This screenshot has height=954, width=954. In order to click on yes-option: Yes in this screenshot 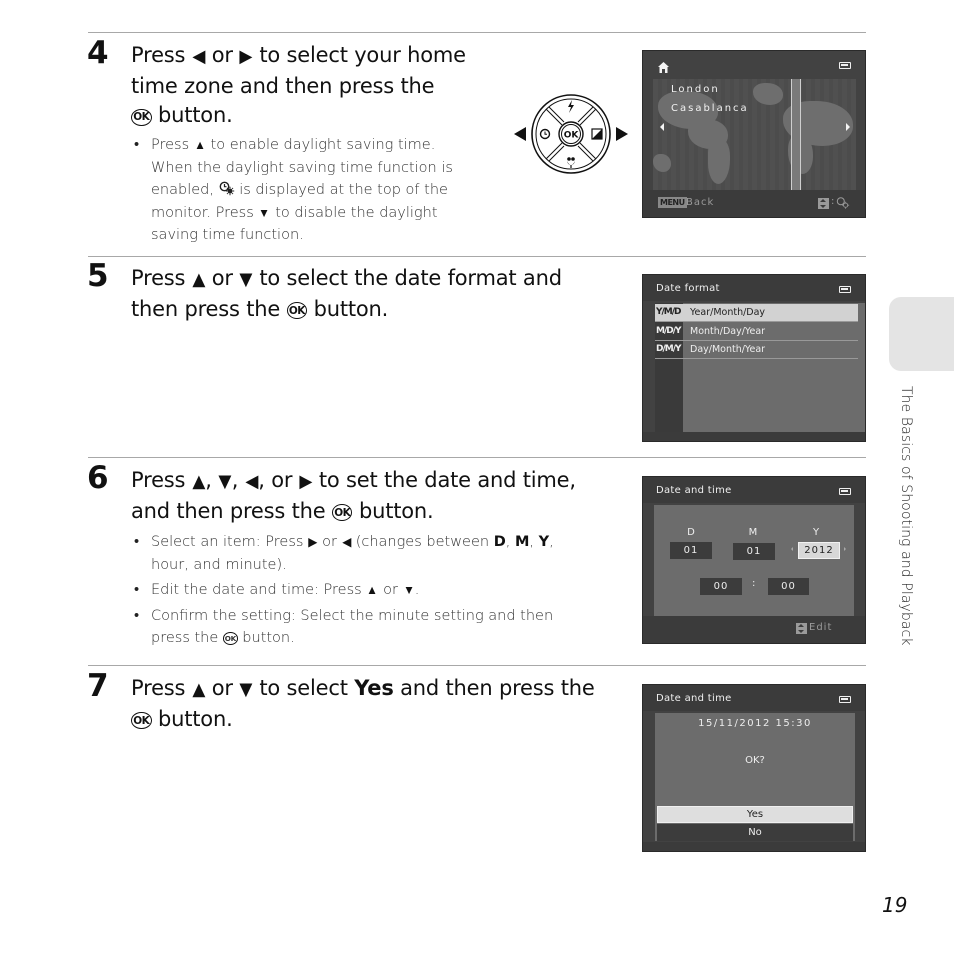, I will do `click(755, 814)`.